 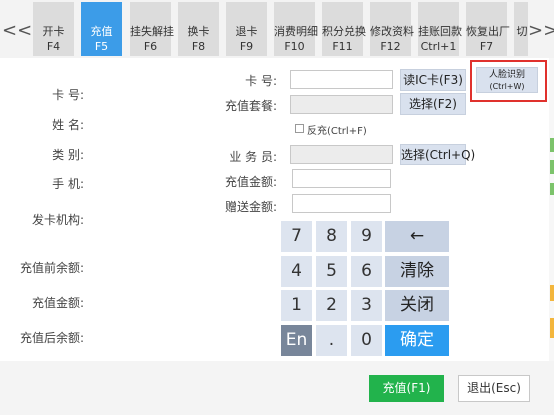 What do you see at coordinates (417, 305) in the screenshot?
I see `close-key: 关闭` at bounding box center [417, 305].